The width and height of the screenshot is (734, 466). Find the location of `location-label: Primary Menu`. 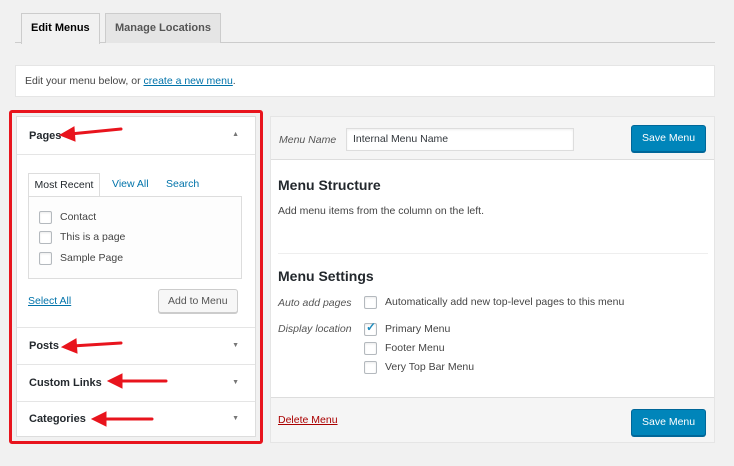

location-label: Primary Menu is located at coordinates (418, 329).